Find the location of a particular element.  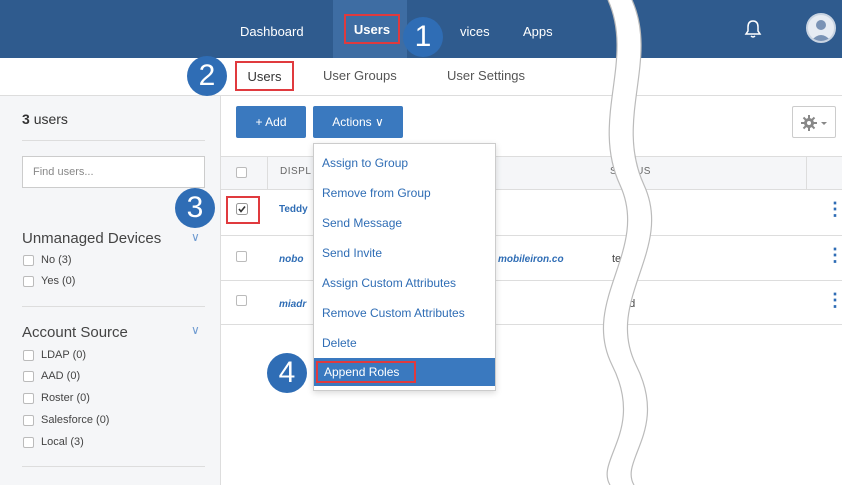

bell-icon is located at coordinates (753, 29).